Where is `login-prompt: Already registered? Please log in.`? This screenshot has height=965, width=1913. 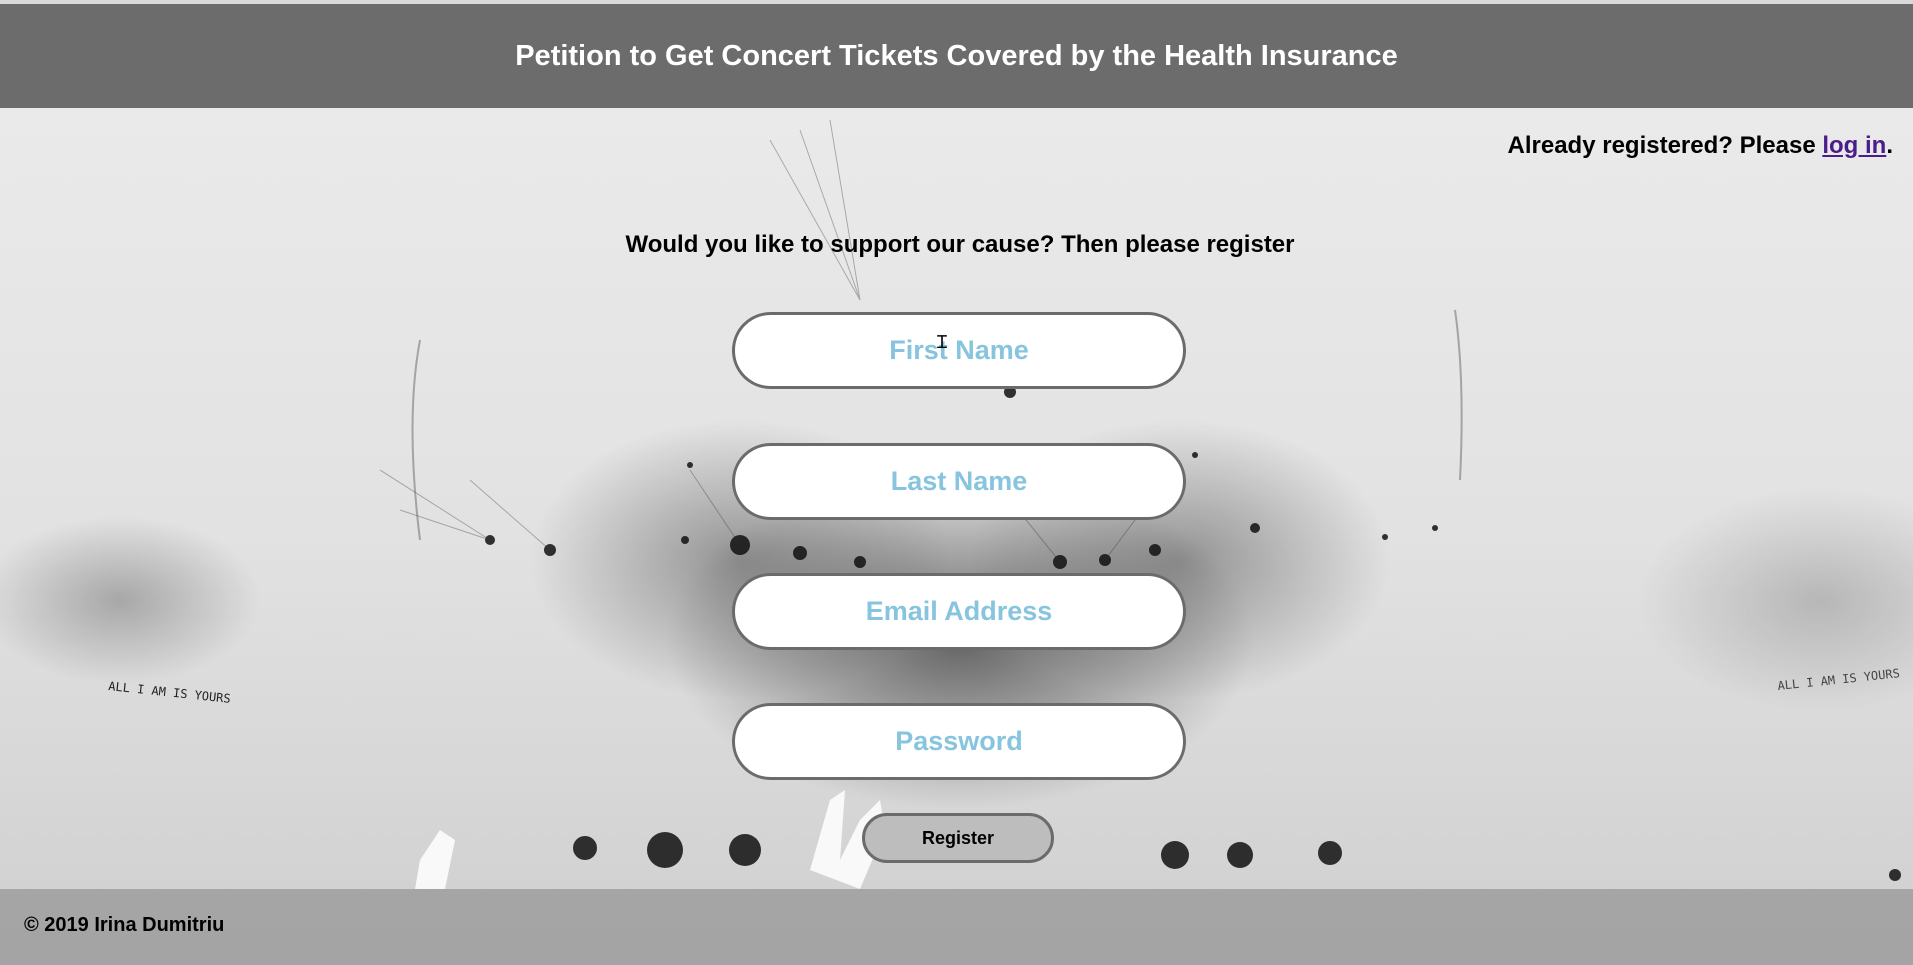
login-prompt: Already registered? Please log in. is located at coordinates (1700, 146).